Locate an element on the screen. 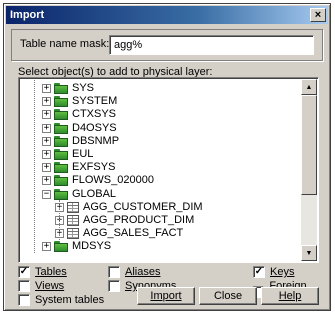 The height and width of the screenshot is (315, 335). tree-item-label: D4OSYS is located at coordinates (94, 128).